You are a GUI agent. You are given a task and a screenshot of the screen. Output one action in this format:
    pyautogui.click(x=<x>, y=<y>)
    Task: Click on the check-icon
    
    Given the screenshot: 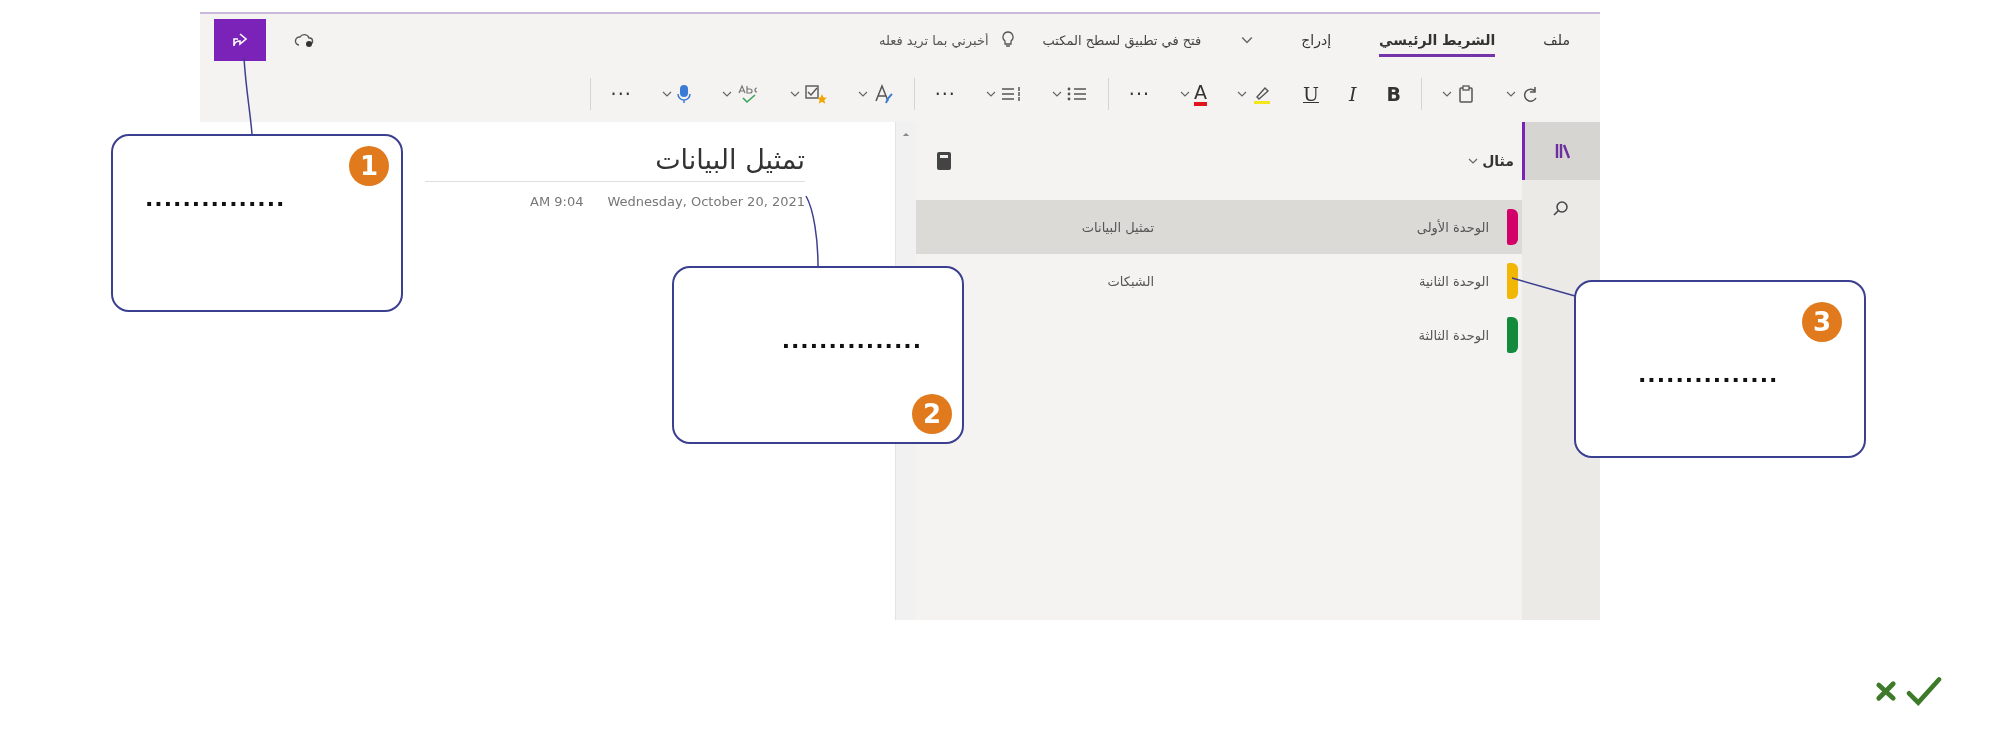 What is the action you would take?
    pyautogui.click(x=1924, y=691)
    